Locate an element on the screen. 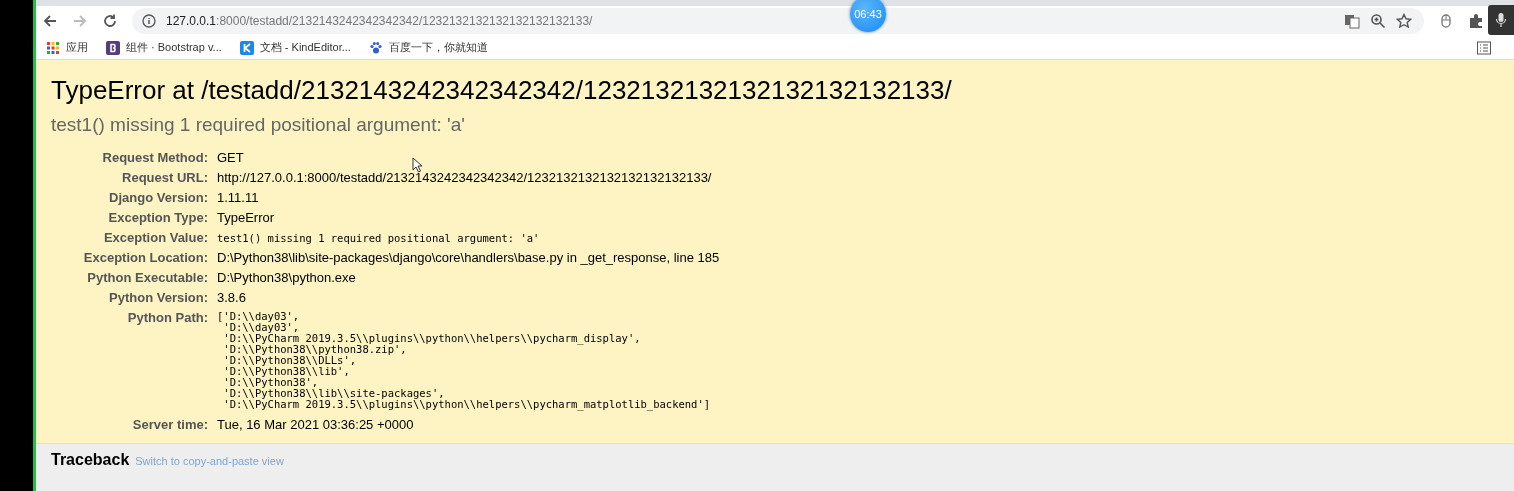 The height and width of the screenshot is (491, 1514). bookmark: 应用 is located at coordinates (67, 47).